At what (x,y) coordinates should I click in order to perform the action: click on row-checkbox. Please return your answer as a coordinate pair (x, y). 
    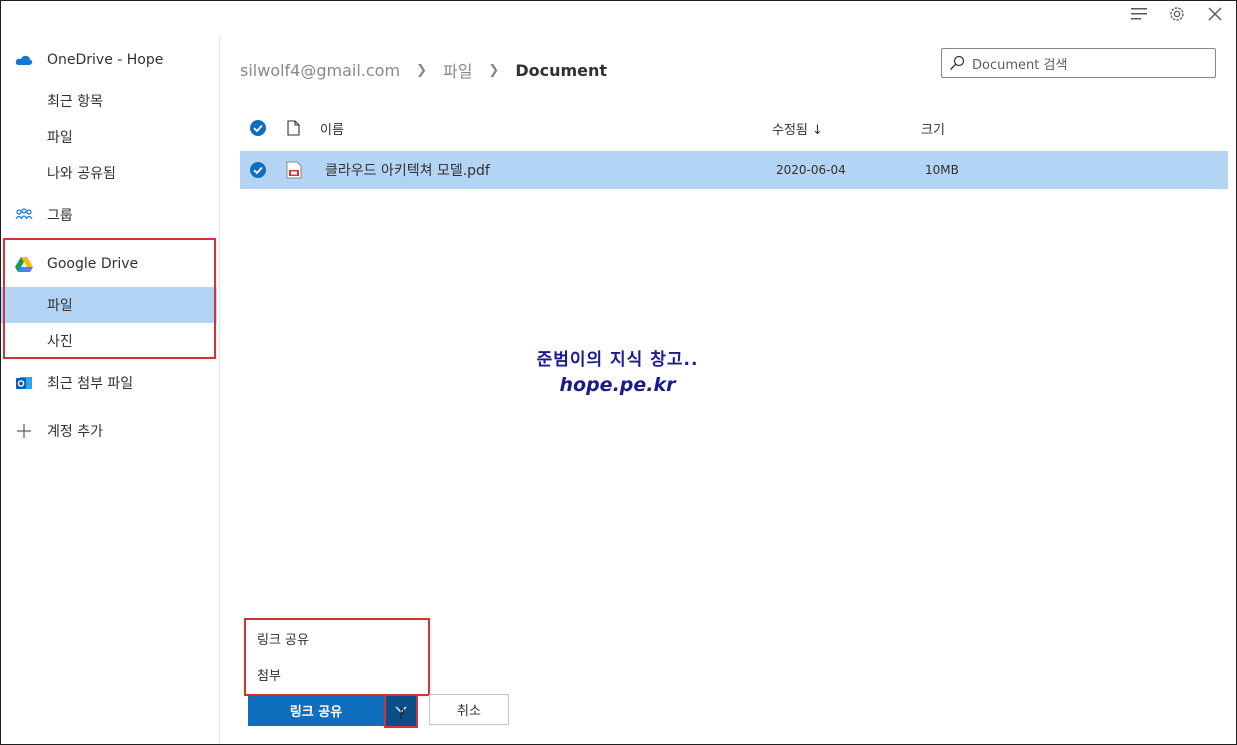
    Looking at the image, I should click on (258, 170).